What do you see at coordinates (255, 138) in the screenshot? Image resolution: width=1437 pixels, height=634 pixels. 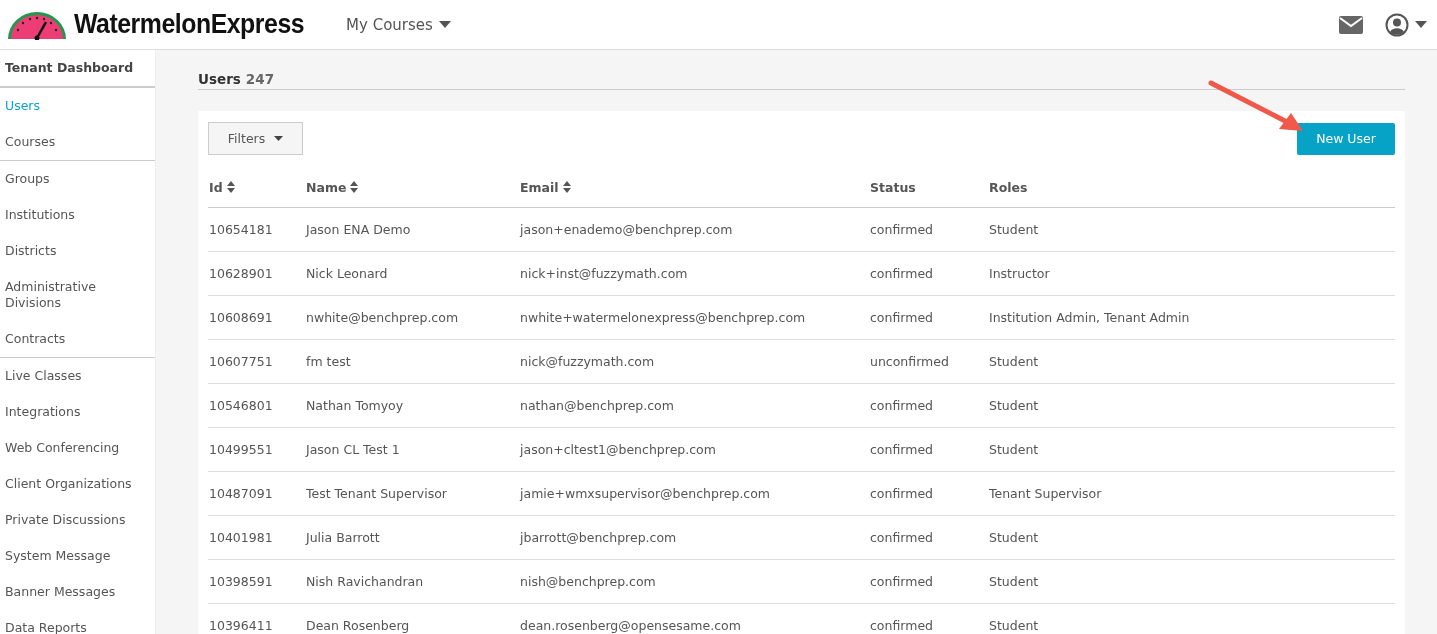 I see `filters-button: Filters` at bounding box center [255, 138].